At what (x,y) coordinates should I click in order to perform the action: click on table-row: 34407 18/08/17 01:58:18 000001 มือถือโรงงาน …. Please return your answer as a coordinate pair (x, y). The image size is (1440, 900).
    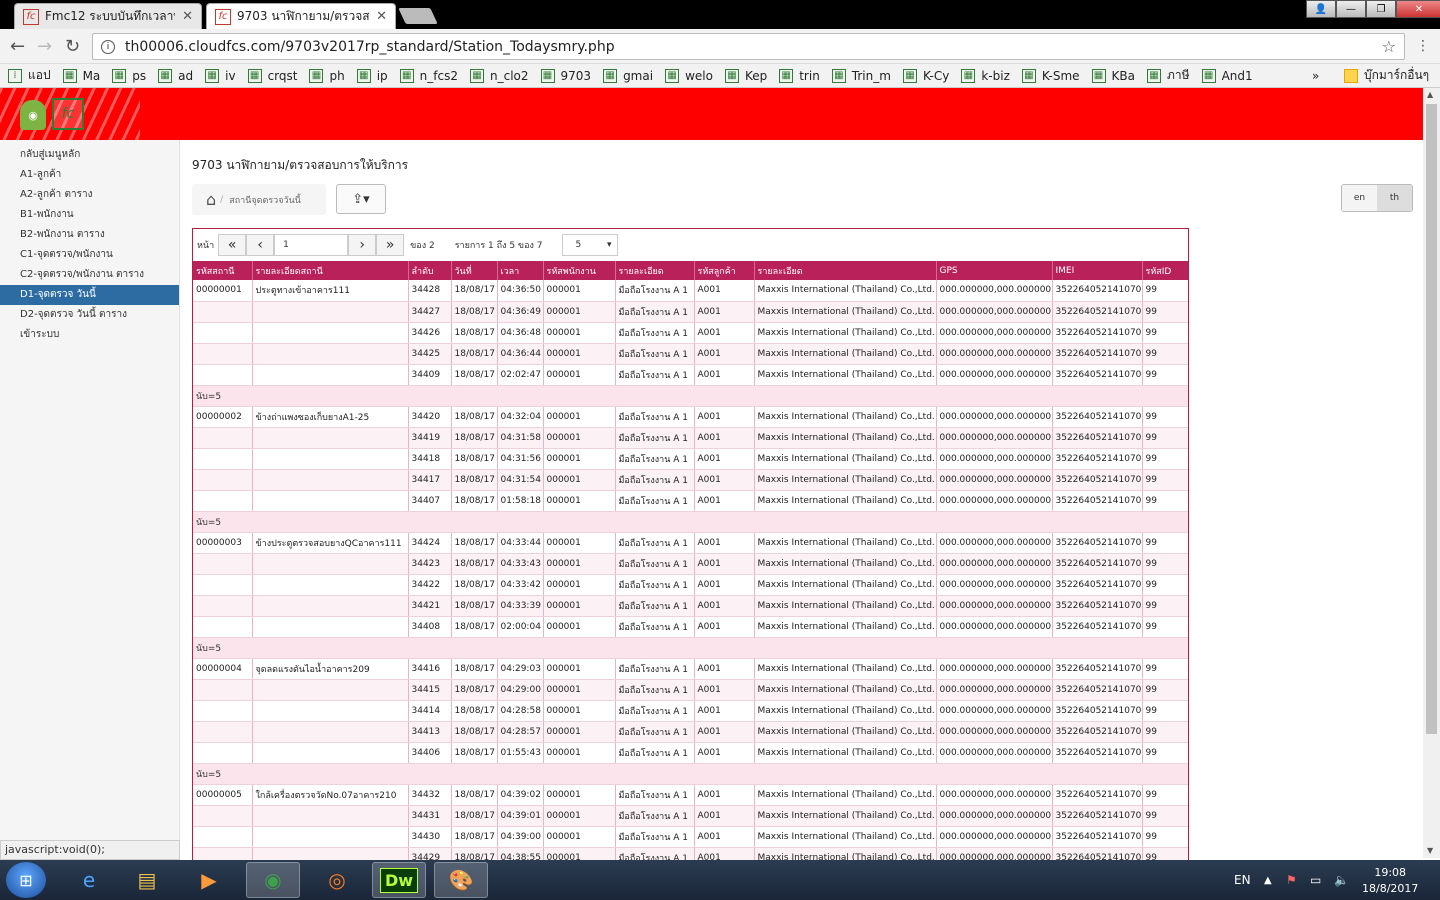
    Looking at the image, I should click on (690, 501).